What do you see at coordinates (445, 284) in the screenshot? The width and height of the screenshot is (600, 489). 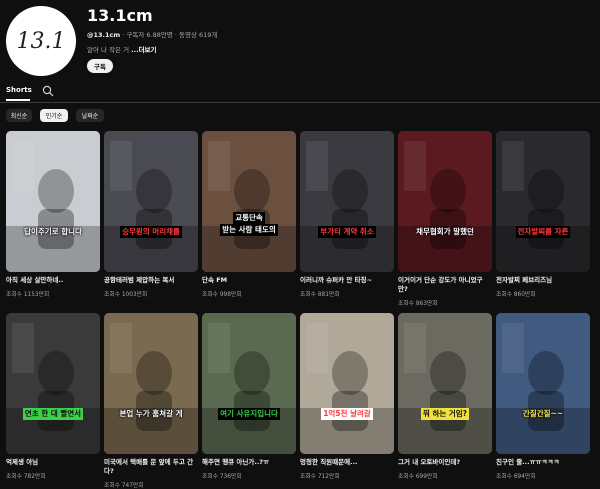 I see `short-title: 이거이거 단순 강도가 아니었구만?` at bounding box center [445, 284].